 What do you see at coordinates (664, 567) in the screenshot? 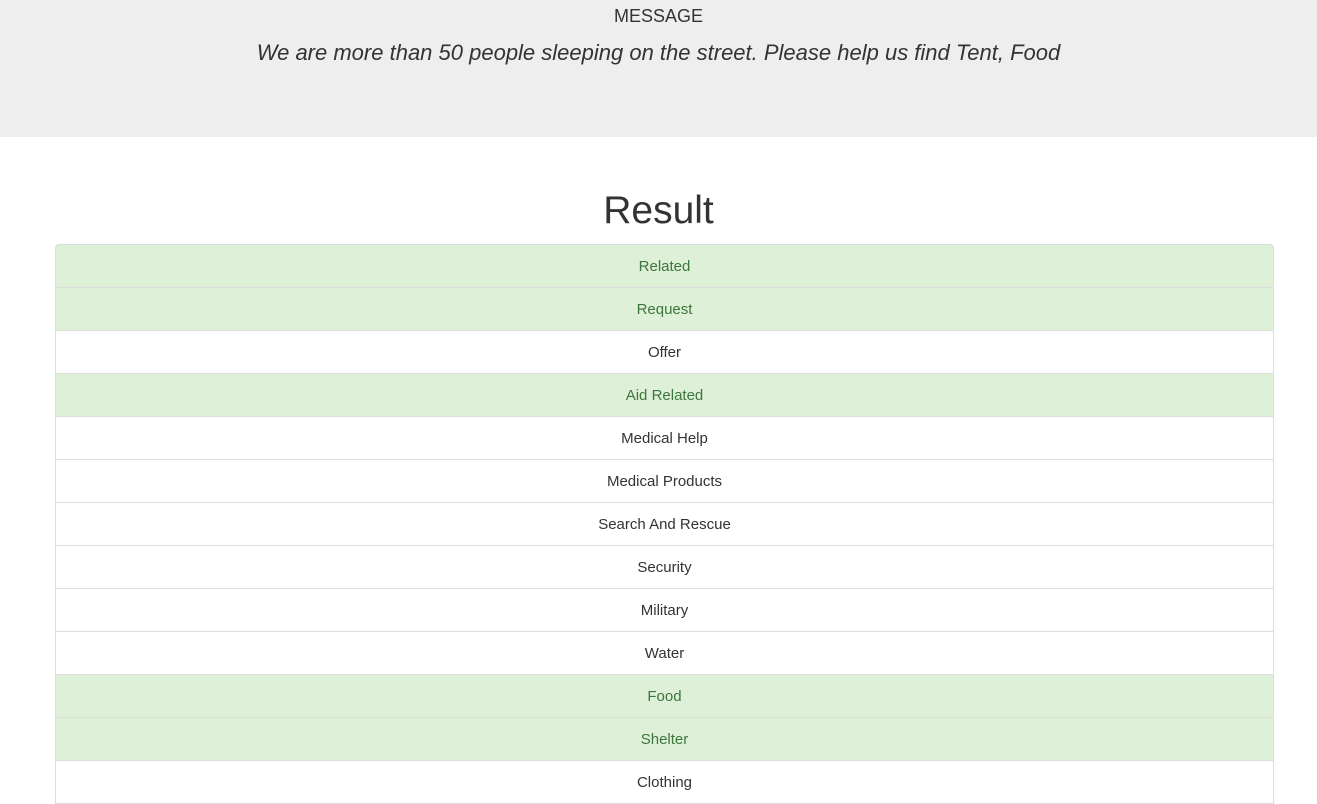
I see `category-item: Security` at bounding box center [664, 567].